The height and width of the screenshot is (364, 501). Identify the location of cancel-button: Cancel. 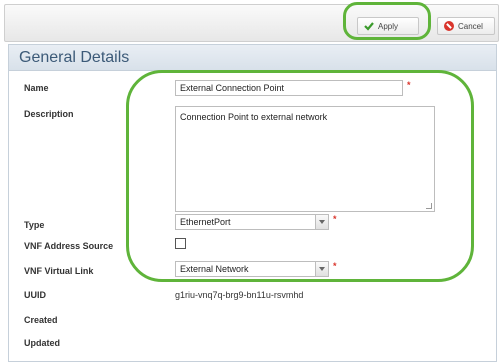
(466, 26).